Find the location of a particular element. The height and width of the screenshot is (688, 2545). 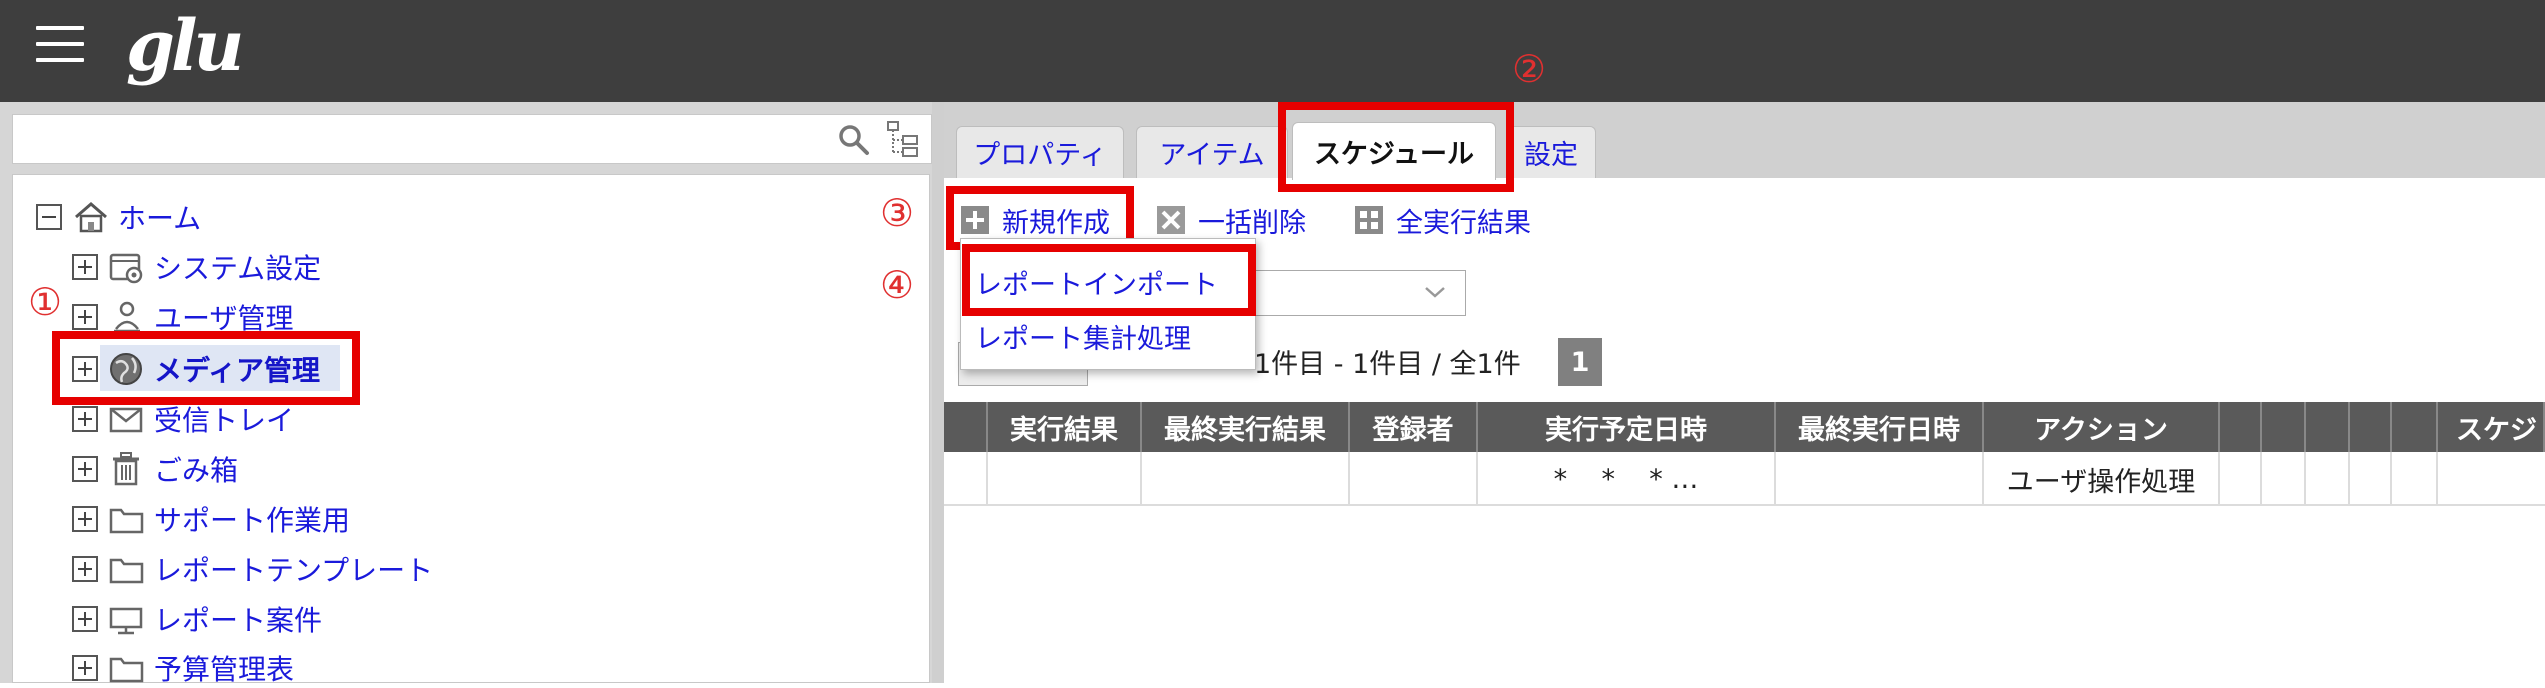

annotation-marker-3: ③ is located at coordinates (897, 213).